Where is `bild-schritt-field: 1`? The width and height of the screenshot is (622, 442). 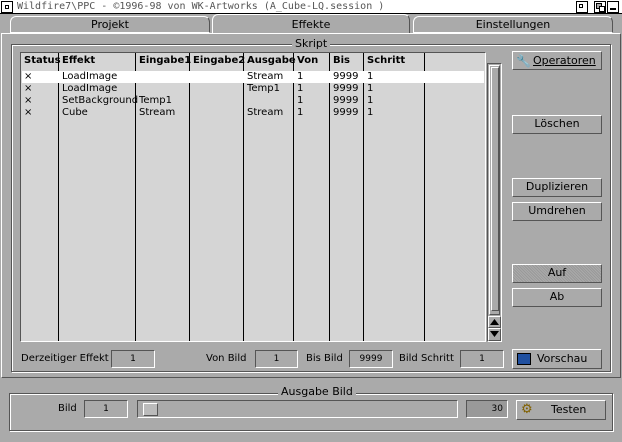 bild-schritt-field: 1 is located at coordinates (482, 359).